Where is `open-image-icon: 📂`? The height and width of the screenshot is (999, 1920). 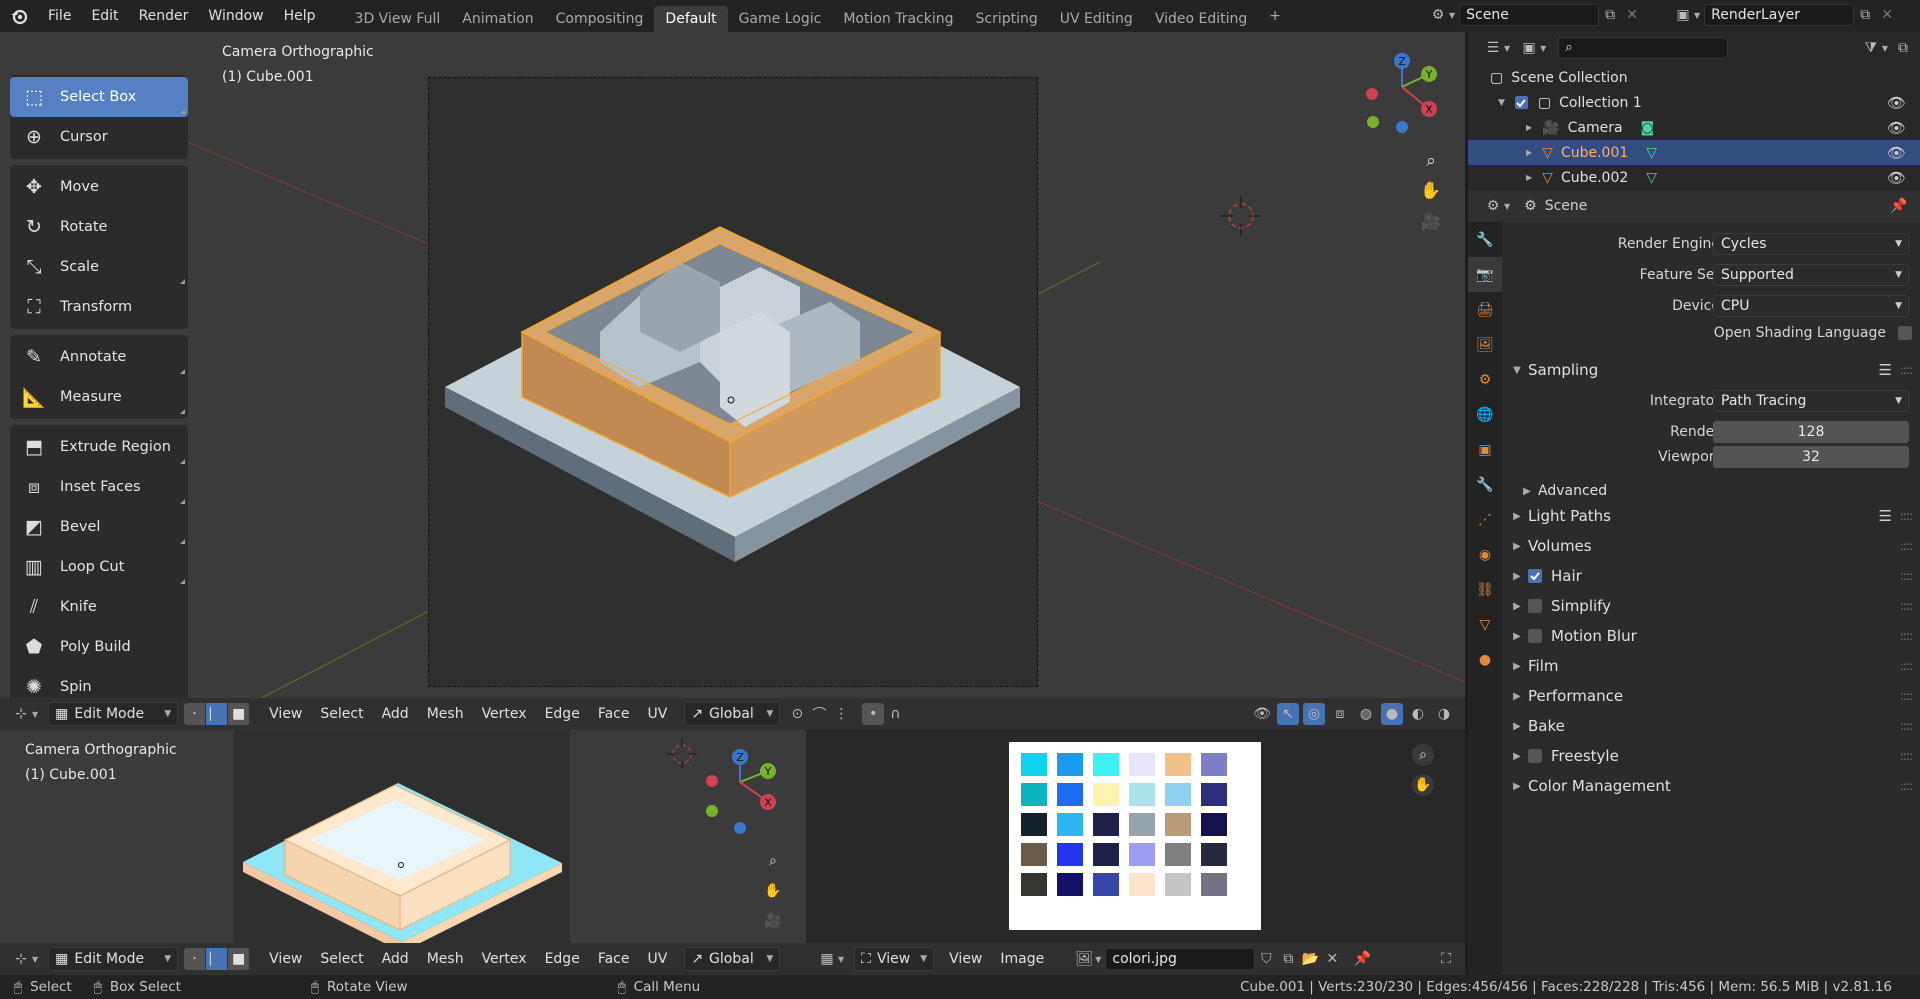 open-image-icon: 📂 is located at coordinates (1310, 959).